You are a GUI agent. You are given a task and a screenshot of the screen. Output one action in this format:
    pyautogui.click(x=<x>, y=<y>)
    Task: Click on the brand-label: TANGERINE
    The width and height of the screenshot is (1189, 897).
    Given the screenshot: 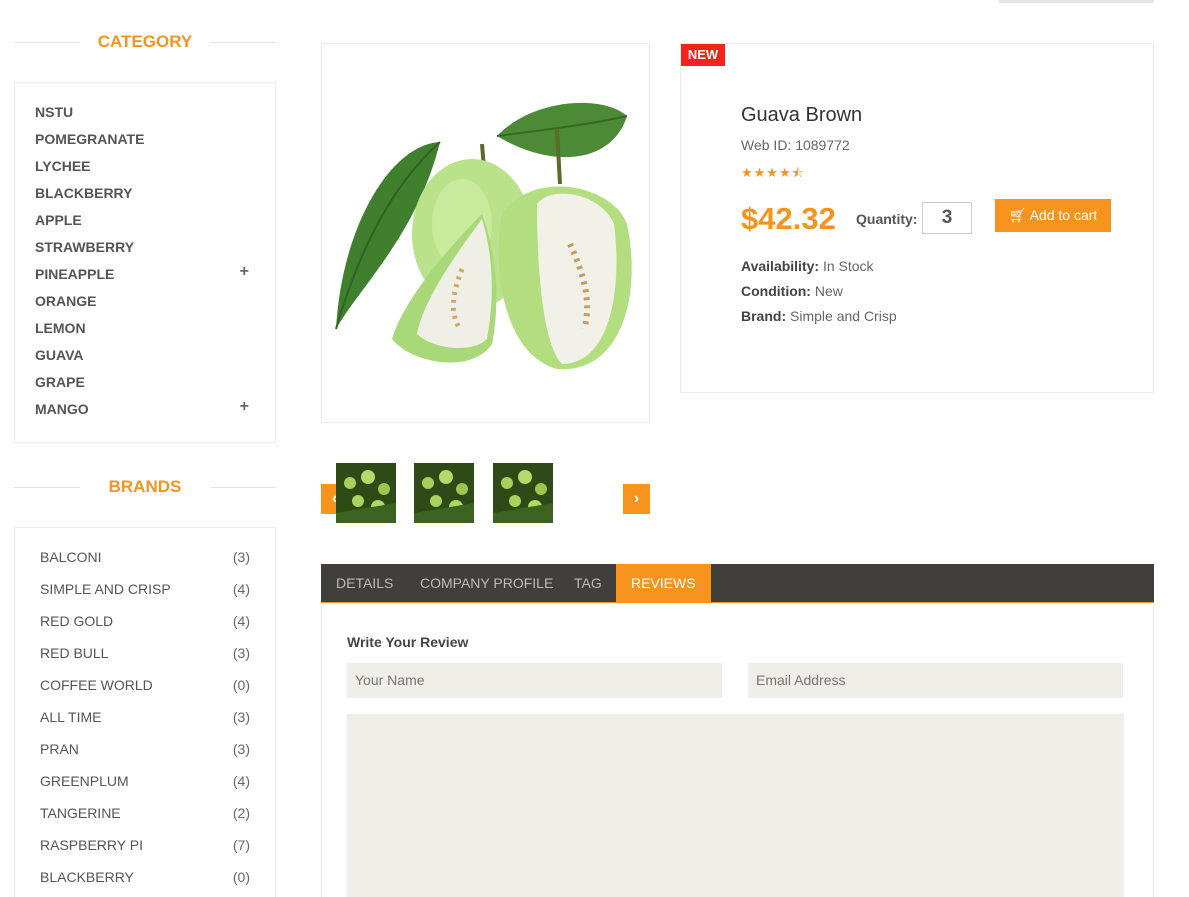 What is the action you would take?
    pyautogui.click(x=80, y=813)
    